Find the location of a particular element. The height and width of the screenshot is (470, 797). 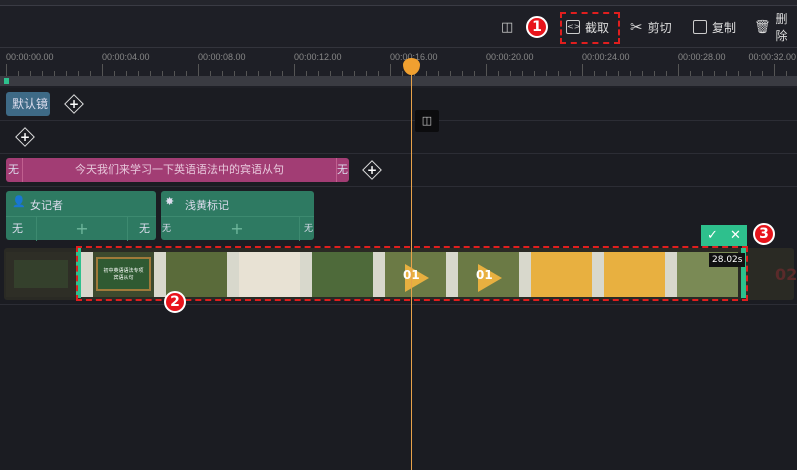

ruler-label: 00:00:20.00 is located at coordinates (510, 57).